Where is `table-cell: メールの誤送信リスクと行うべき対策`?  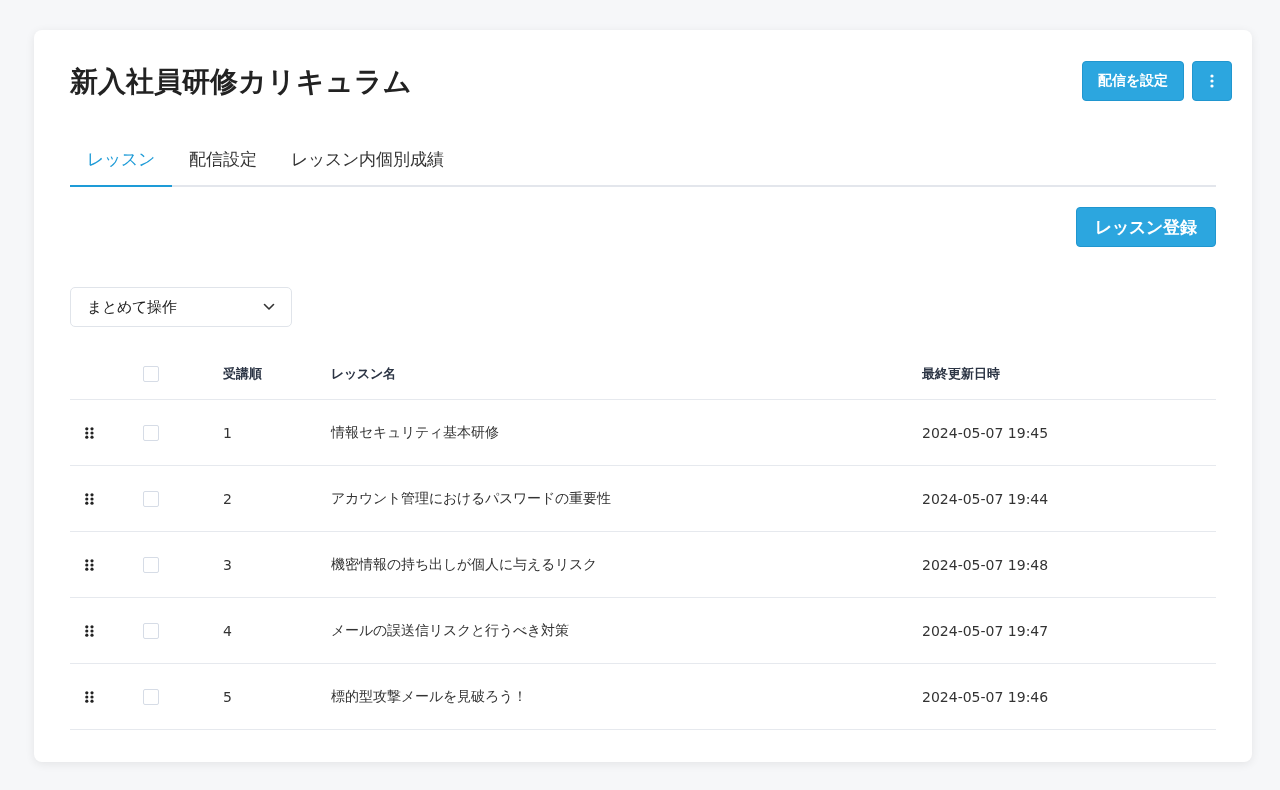
table-cell: メールの誤送信リスクと行うべき対策 is located at coordinates (450, 630).